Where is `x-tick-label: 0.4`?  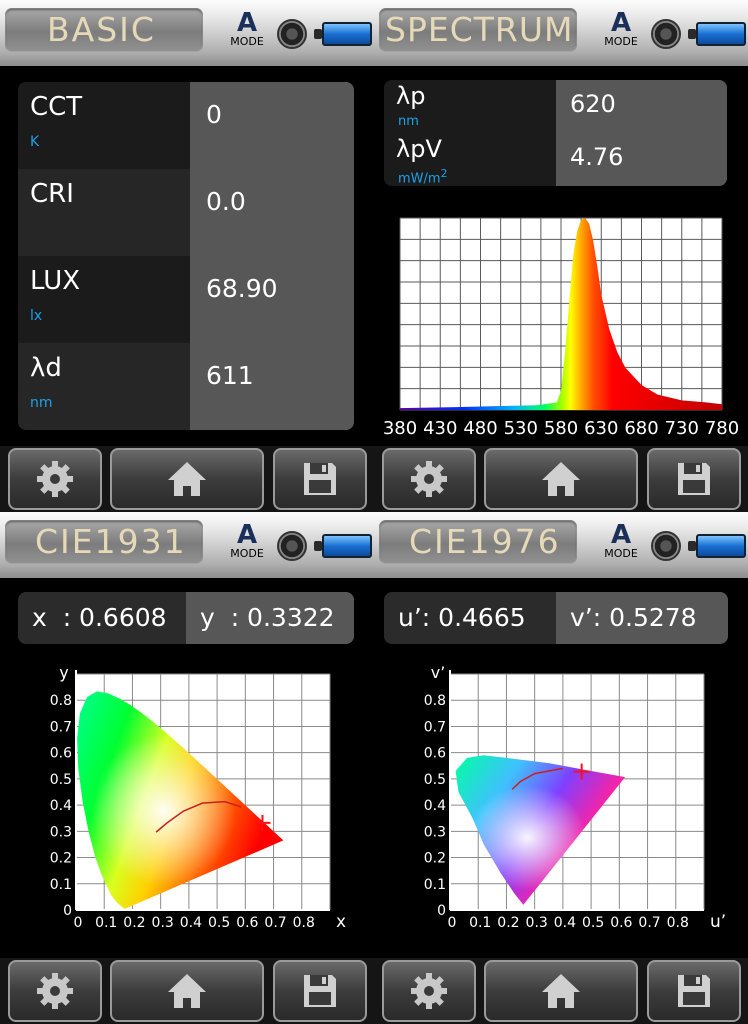 x-tick-label: 0.4 is located at coordinates (191, 923).